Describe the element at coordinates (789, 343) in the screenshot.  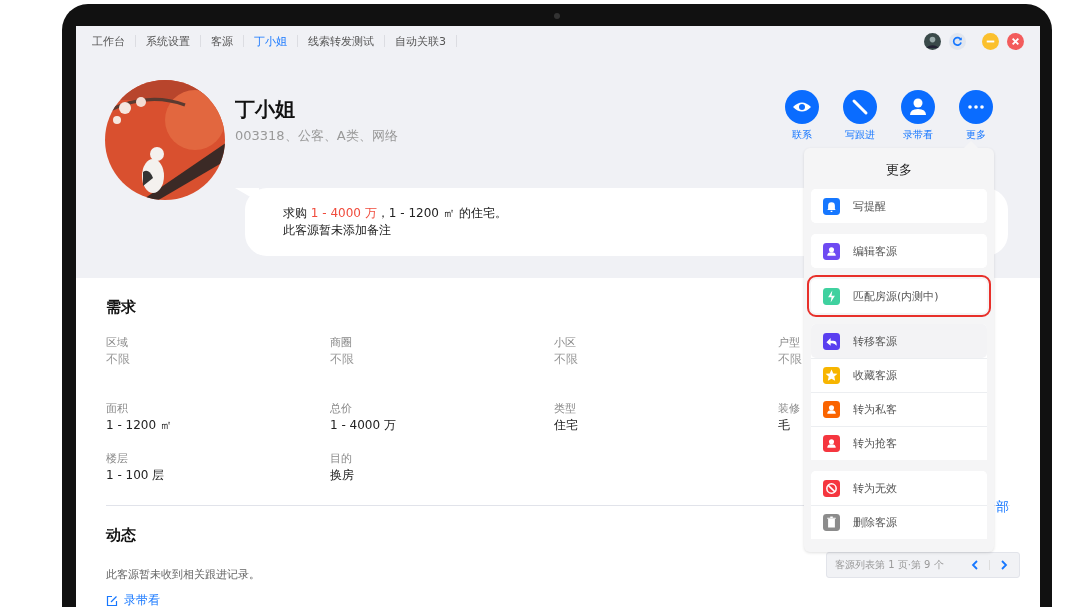
I see `field-label: 户型` at that location.